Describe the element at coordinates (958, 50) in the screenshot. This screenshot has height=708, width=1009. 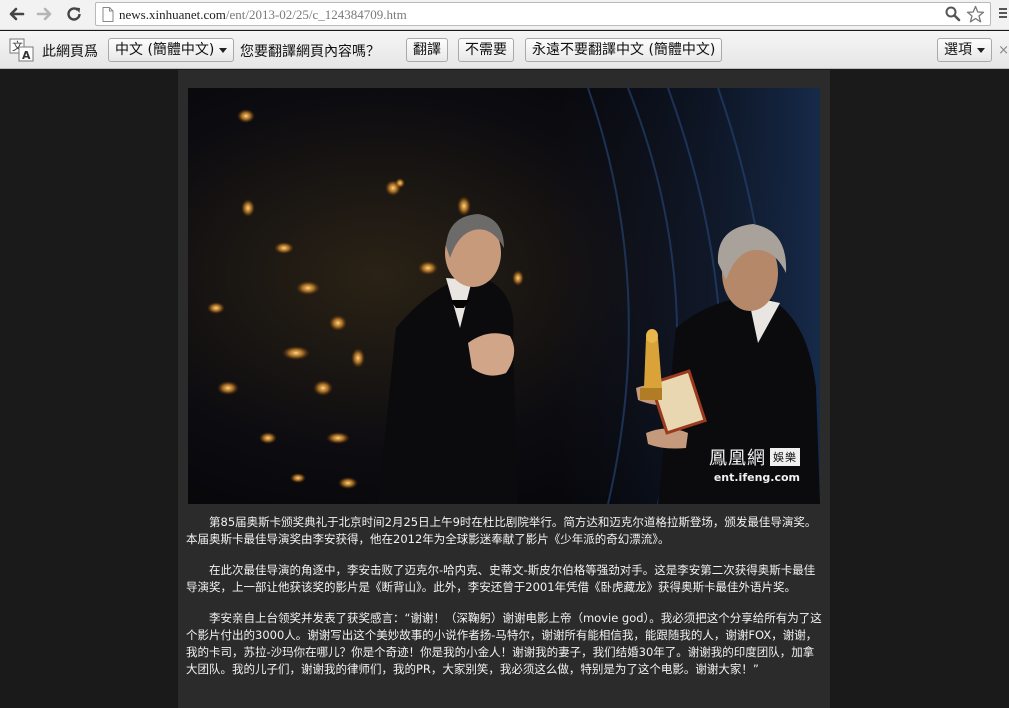
I see `options-button-label: 選項` at that location.